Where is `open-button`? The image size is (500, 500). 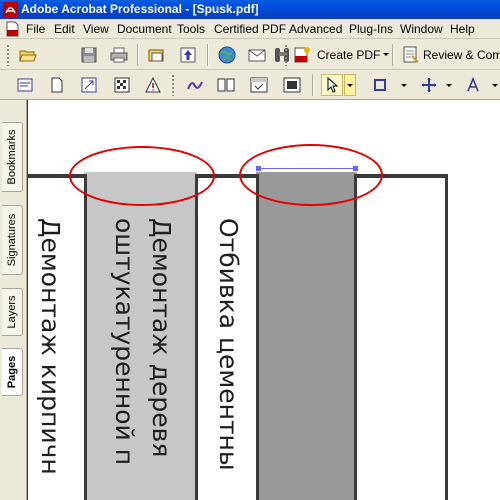 open-button is located at coordinates (28, 55).